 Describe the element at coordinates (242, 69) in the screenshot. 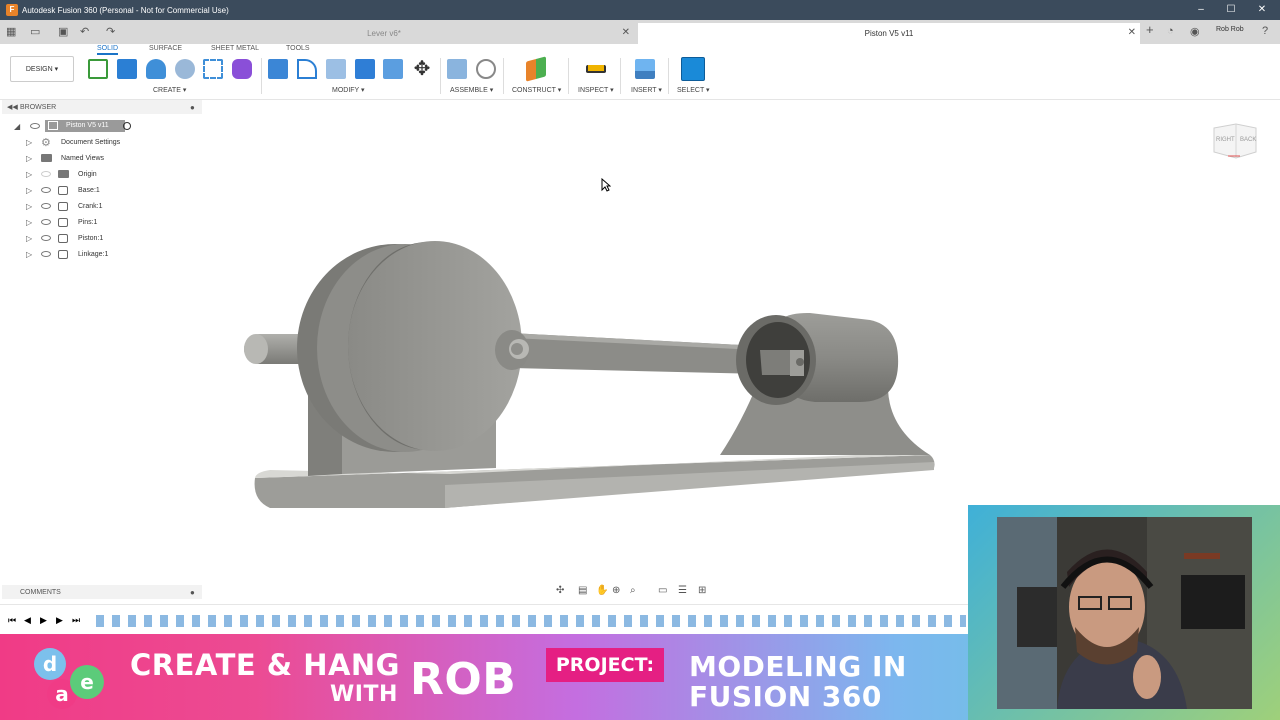

I see `form-icon` at that location.